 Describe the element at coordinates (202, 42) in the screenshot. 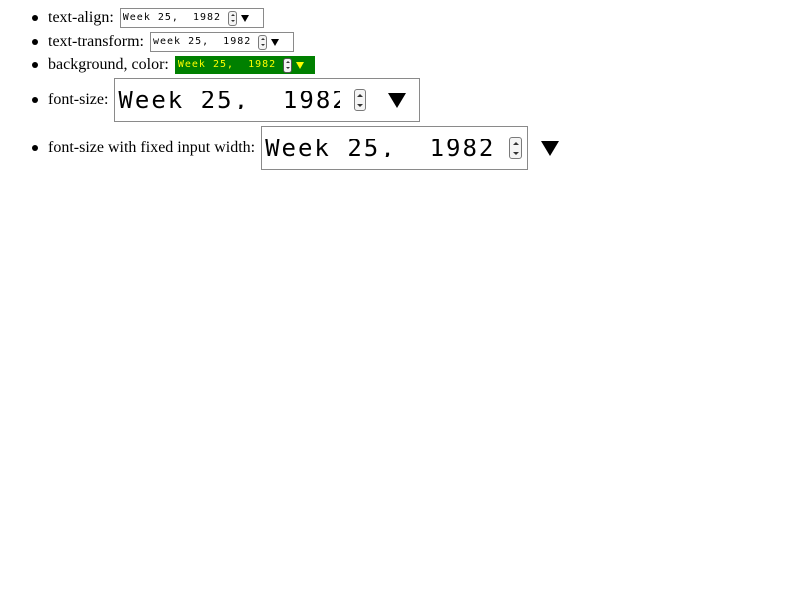

I see `week-input-value: week 25, 1982` at that location.